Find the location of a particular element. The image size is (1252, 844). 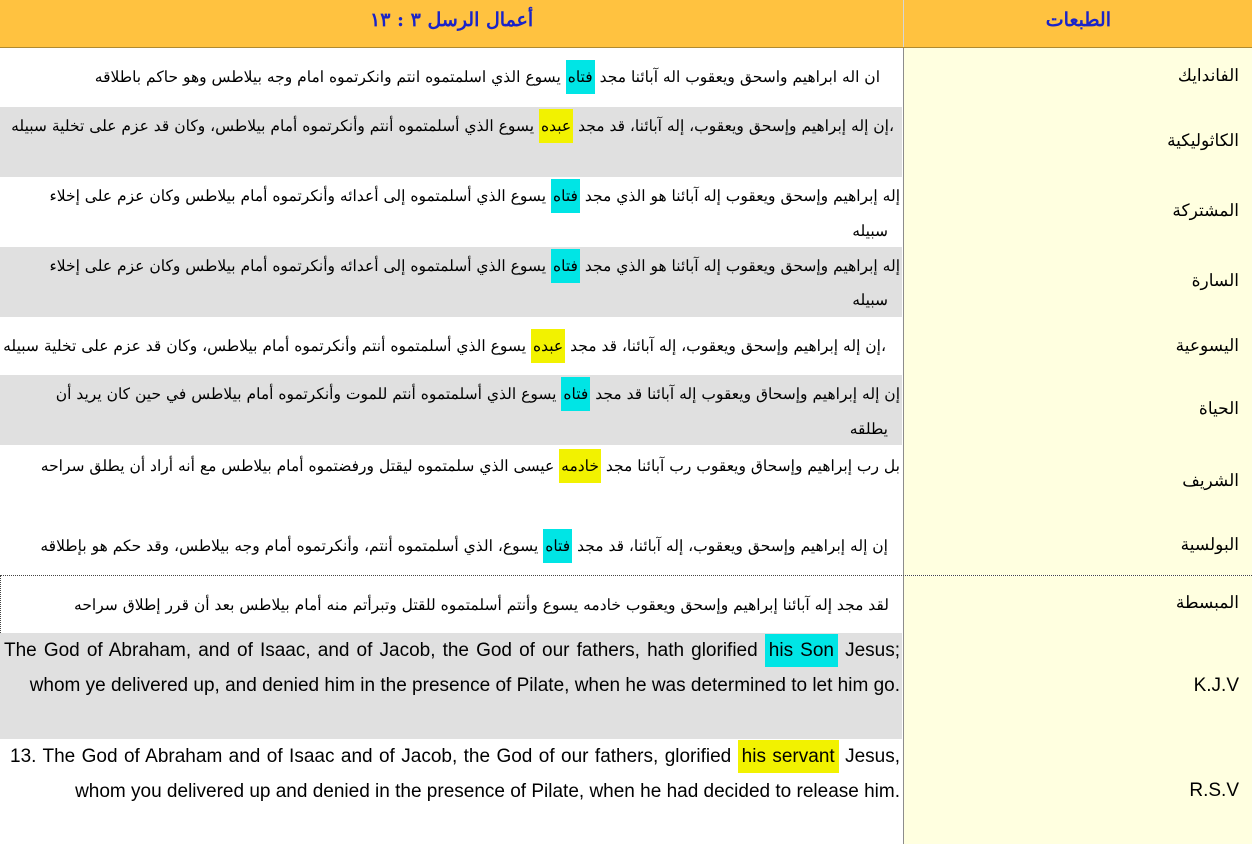

version-name: الكاثوليكية is located at coordinates (1203, 141).